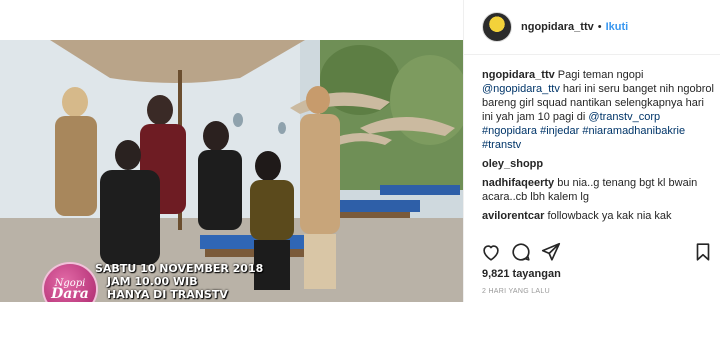 The width and height of the screenshot is (720, 357). I want to click on post-actions, so click(597, 253).